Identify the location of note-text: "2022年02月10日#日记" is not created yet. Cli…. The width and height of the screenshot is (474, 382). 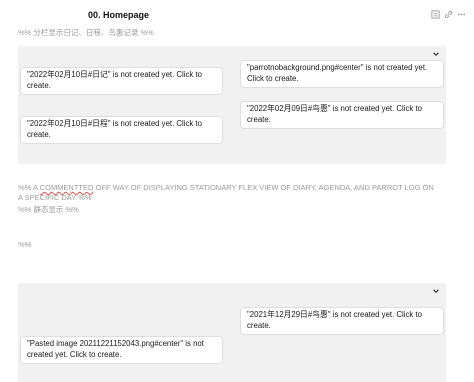
(114, 80).